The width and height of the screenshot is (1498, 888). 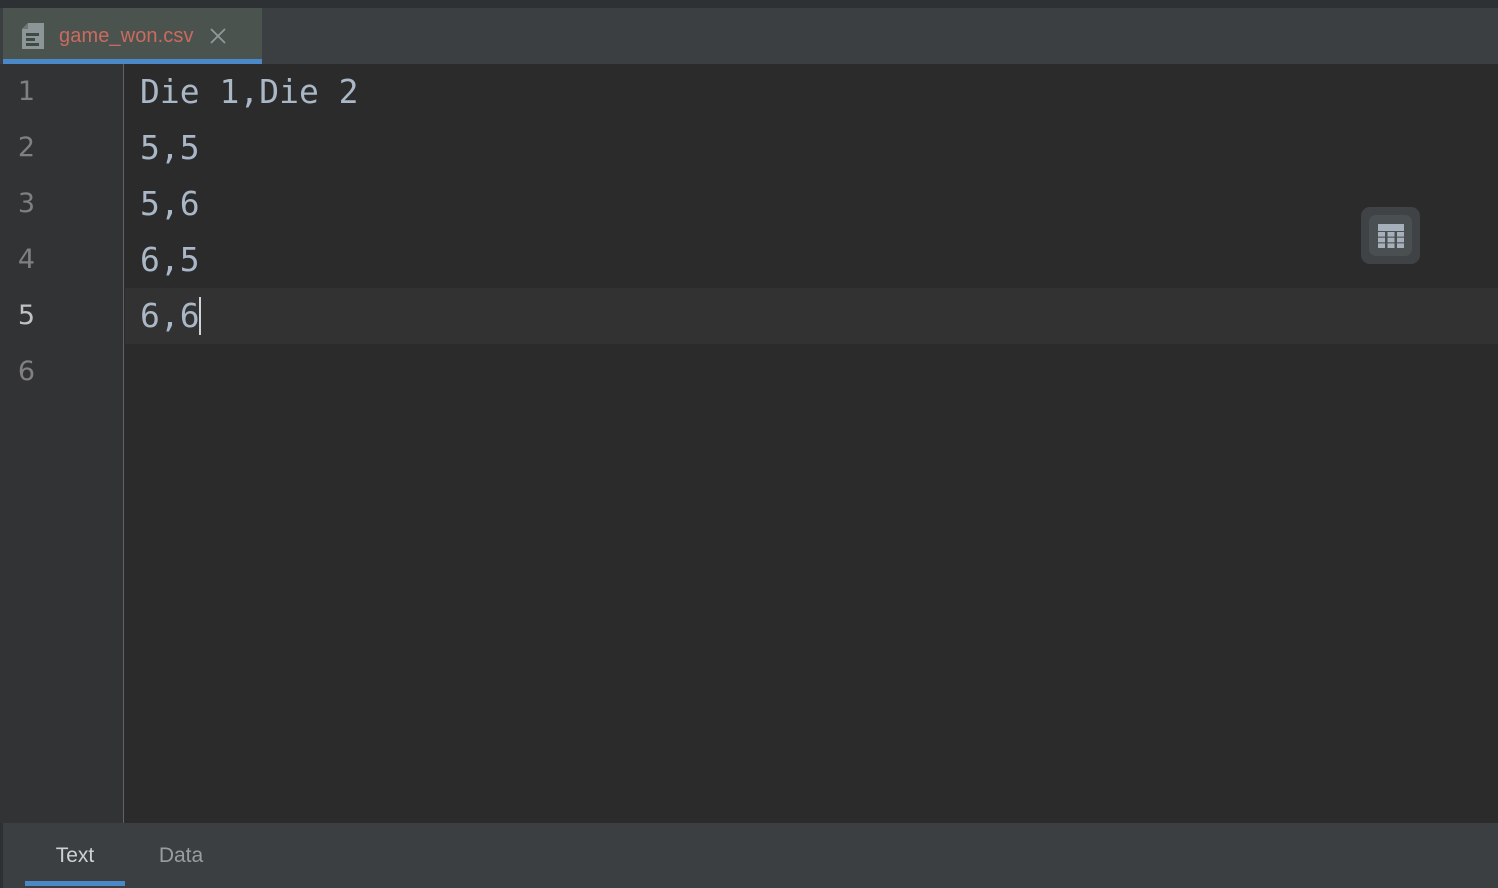 I want to click on code-line: 5,6, so click(x=811, y=204).